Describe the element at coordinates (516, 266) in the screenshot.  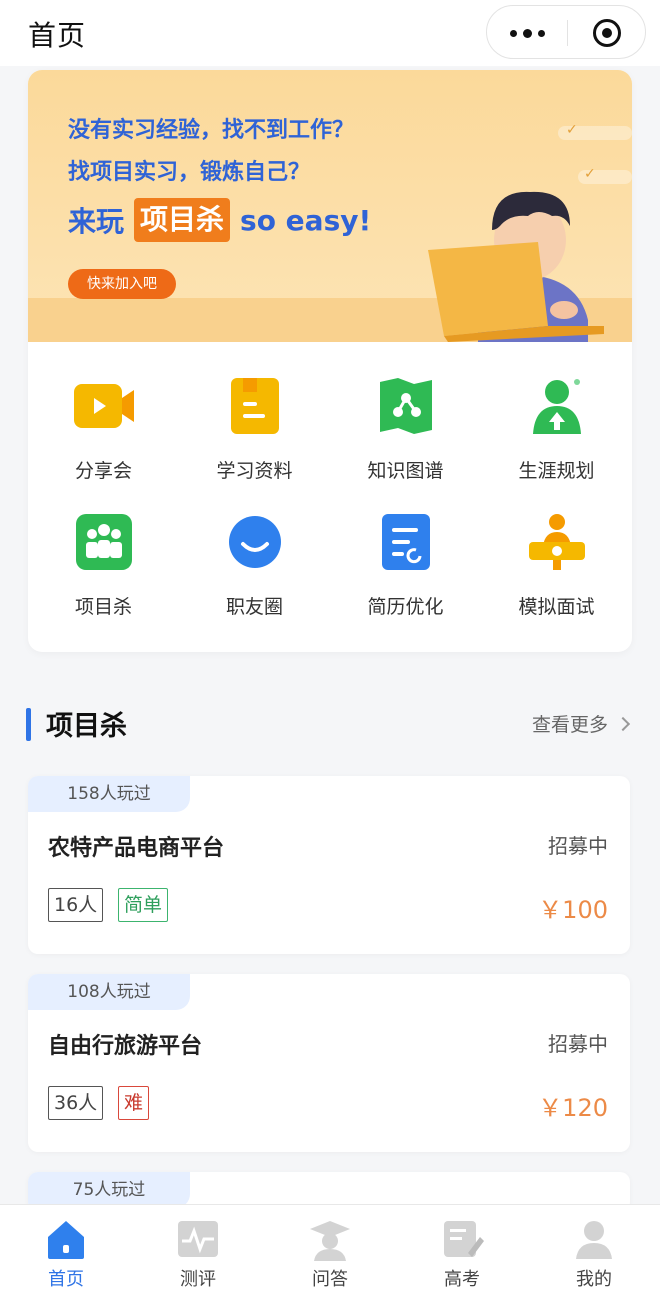
I see `person-laptop-illustration` at that location.